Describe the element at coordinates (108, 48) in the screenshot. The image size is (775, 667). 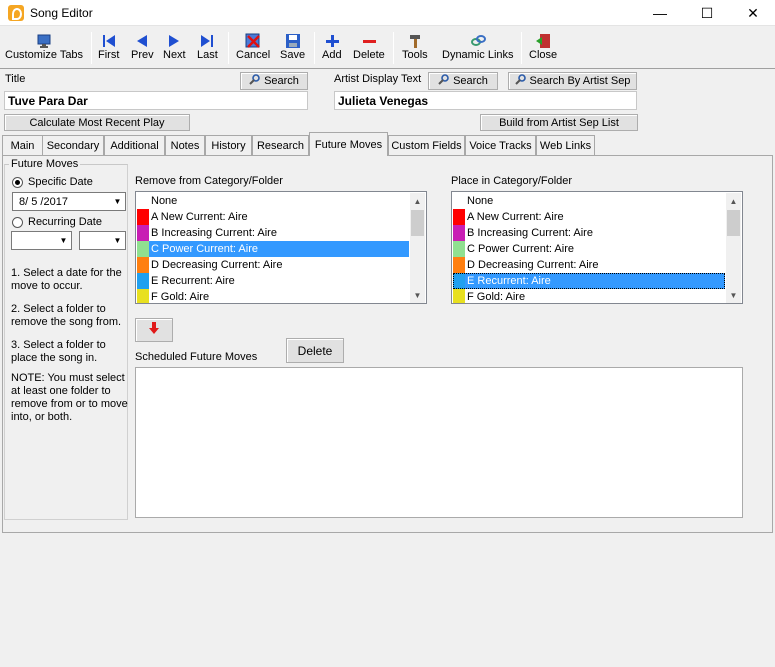
I see `first-button: First` at that location.